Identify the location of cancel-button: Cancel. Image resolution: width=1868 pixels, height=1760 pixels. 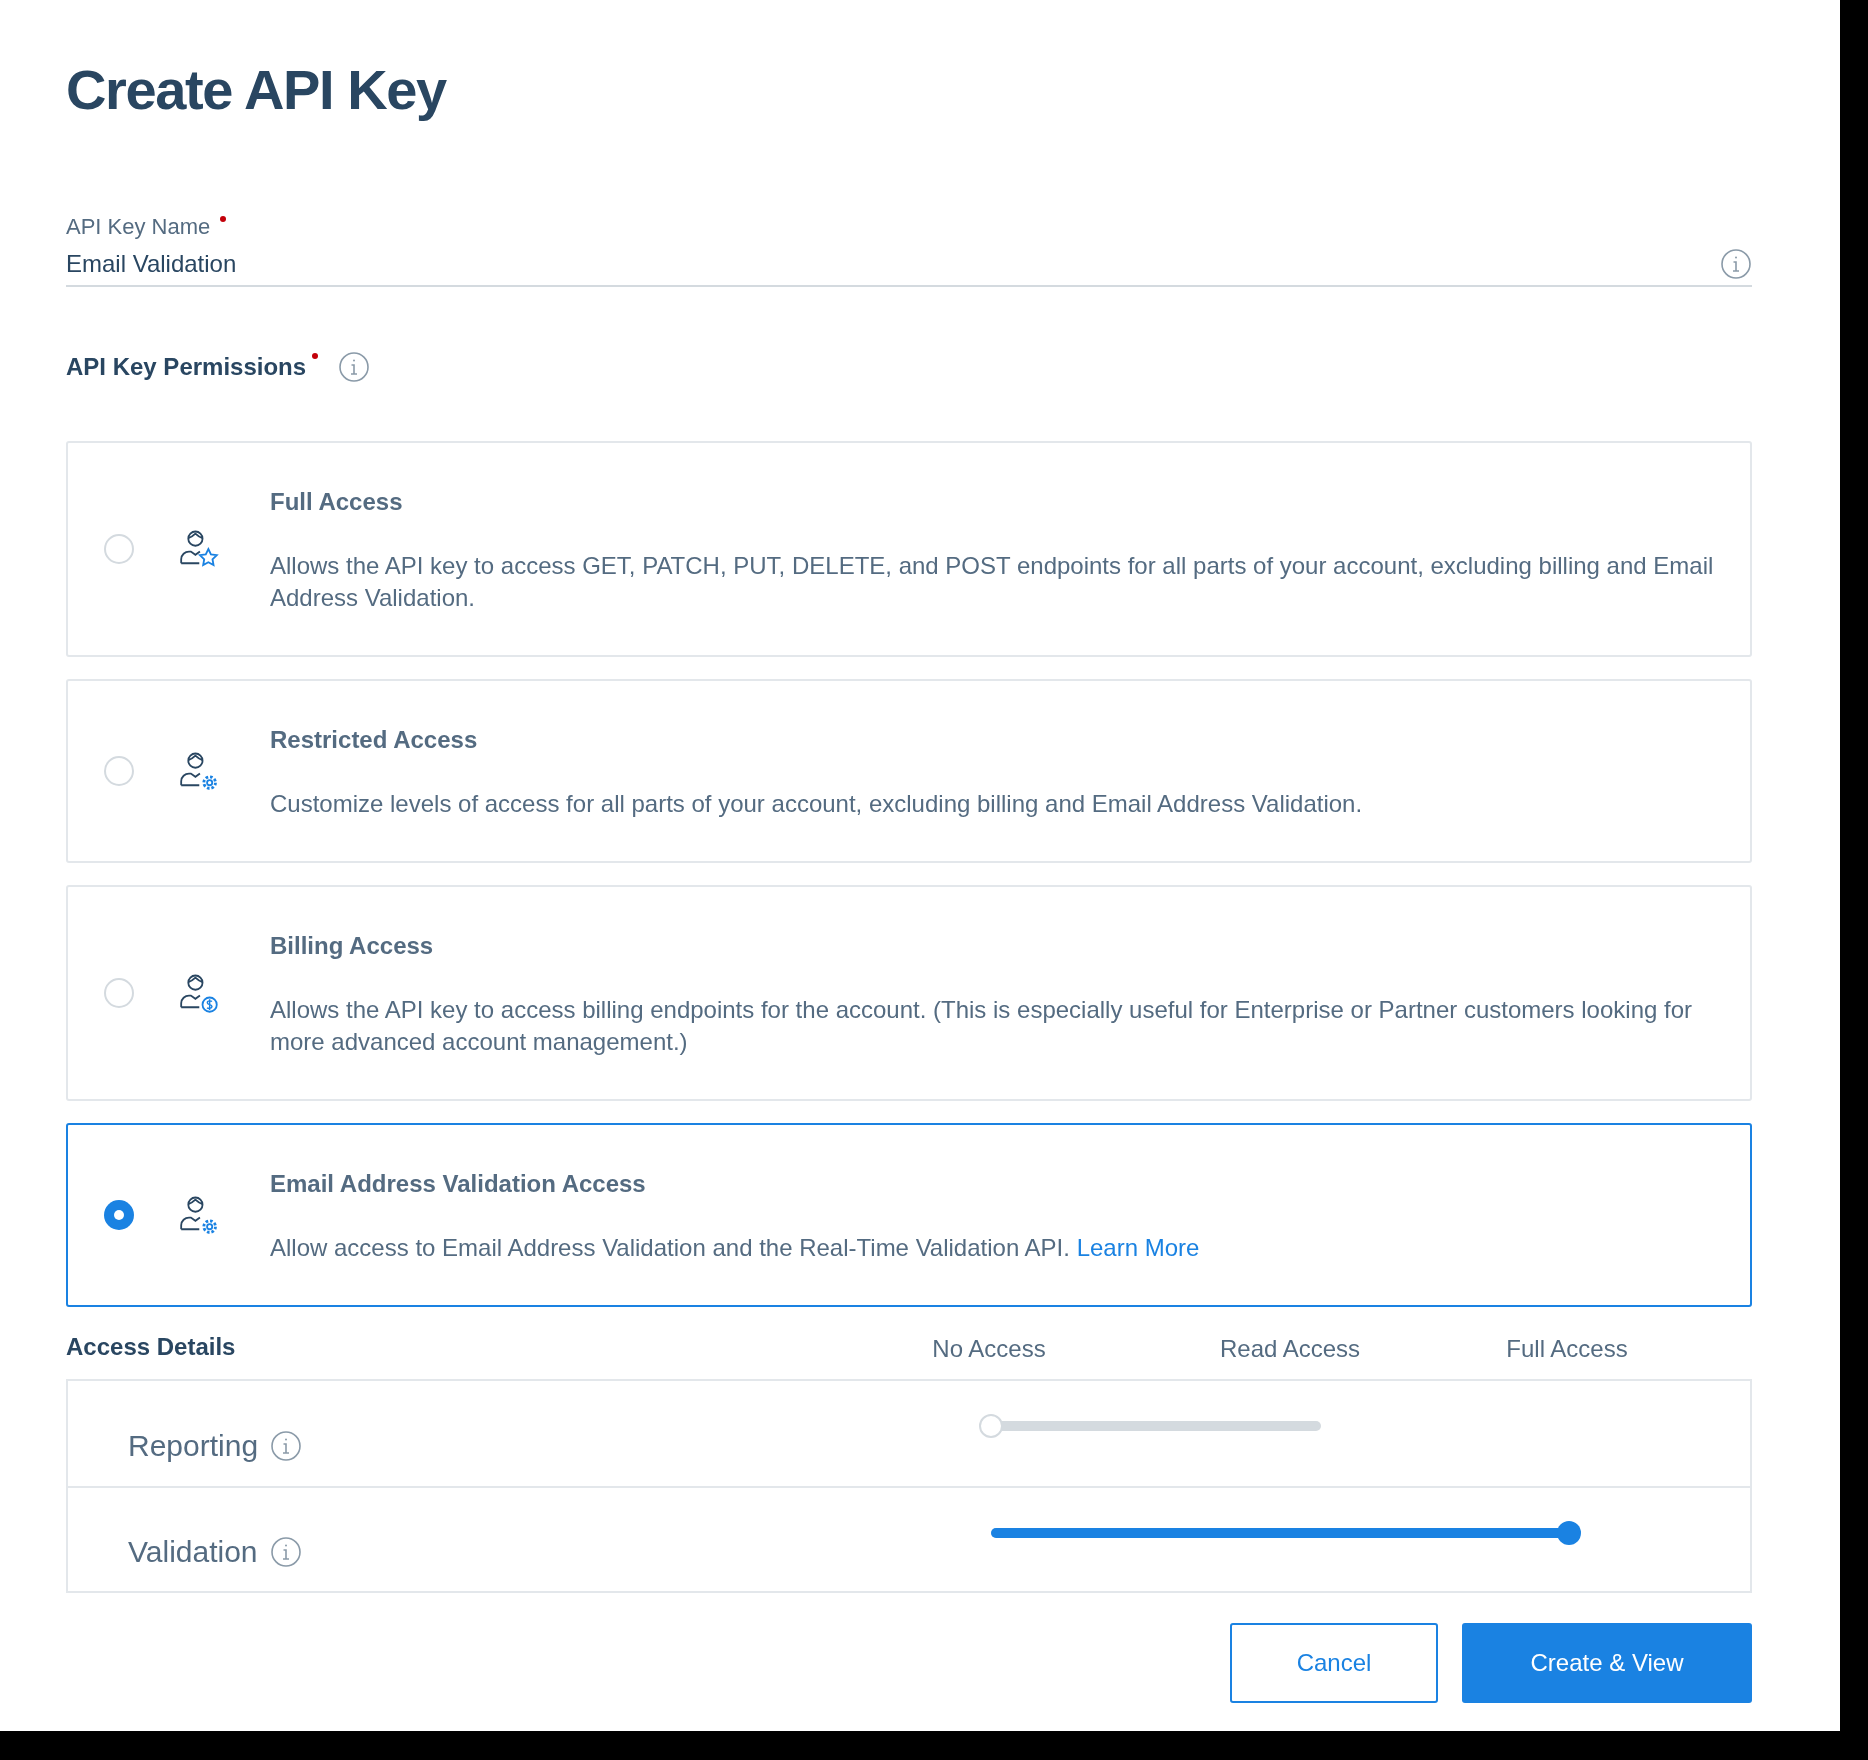
(1334, 1663).